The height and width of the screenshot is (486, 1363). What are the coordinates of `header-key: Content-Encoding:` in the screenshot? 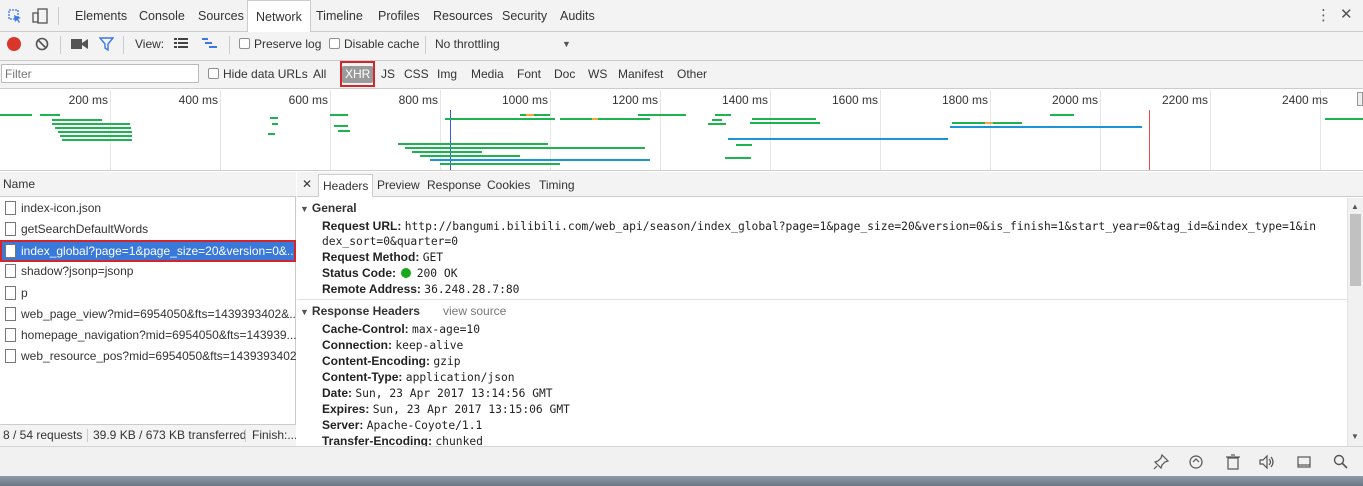 It's located at (376, 361).